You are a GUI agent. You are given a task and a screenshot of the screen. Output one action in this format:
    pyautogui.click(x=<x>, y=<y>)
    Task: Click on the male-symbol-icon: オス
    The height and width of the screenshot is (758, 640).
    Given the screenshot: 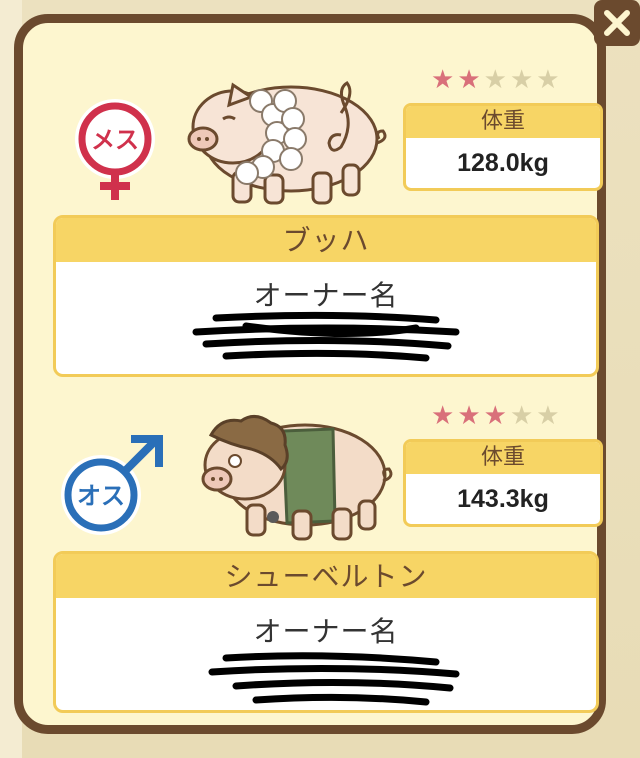 What is the action you would take?
    pyautogui.click(x=112, y=490)
    